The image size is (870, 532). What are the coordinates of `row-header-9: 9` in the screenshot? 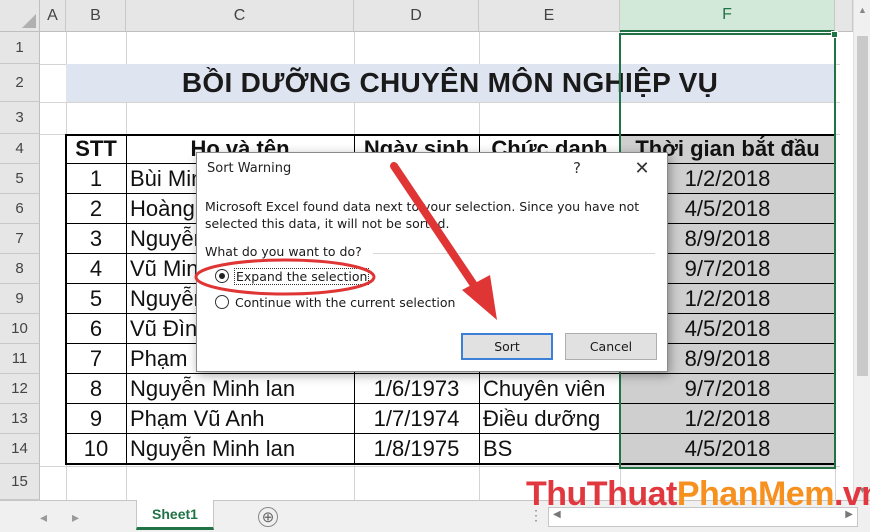 It's located at (20, 299).